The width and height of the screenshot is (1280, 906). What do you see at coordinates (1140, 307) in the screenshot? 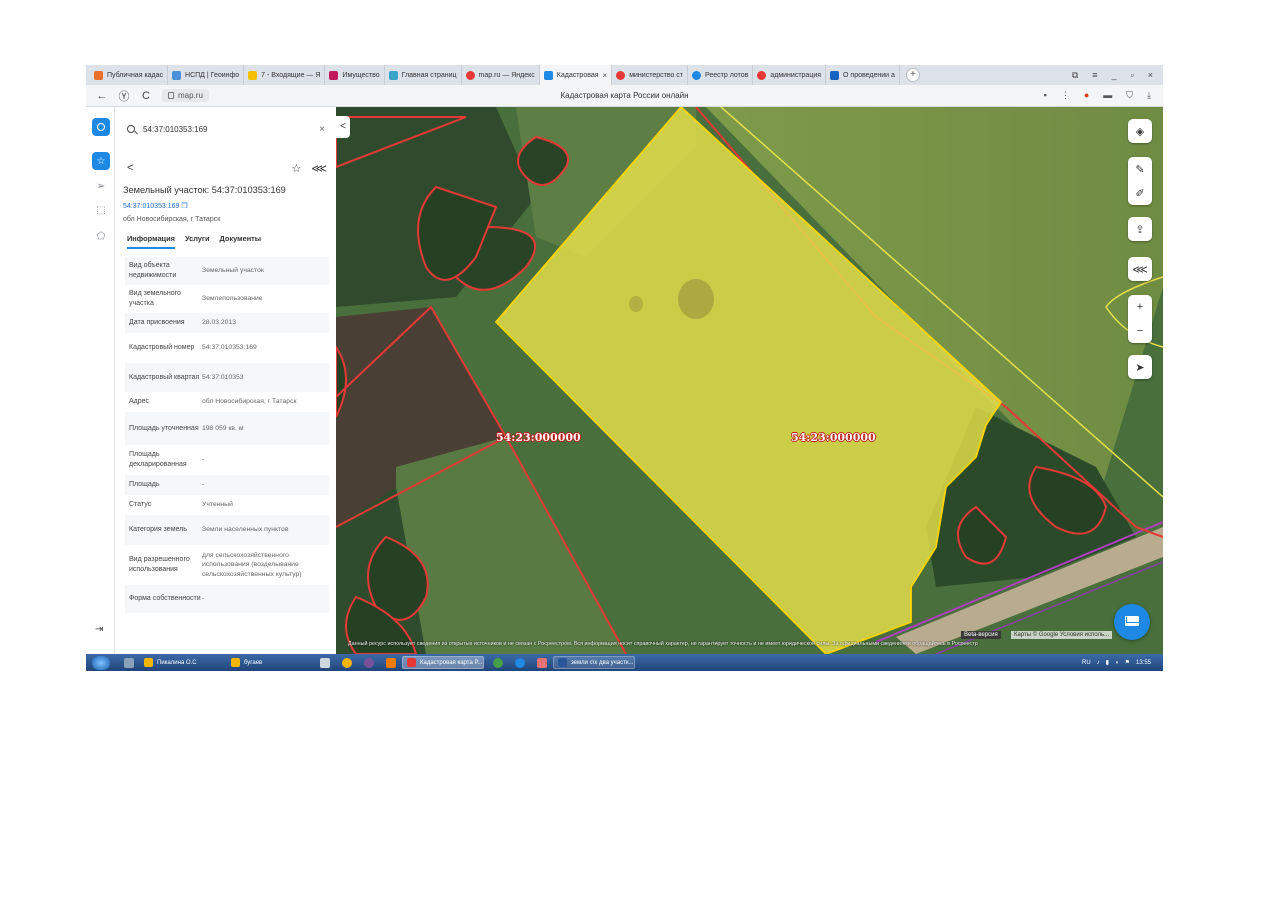
I see `zoom-in-button: +` at bounding box center [1140, 307].